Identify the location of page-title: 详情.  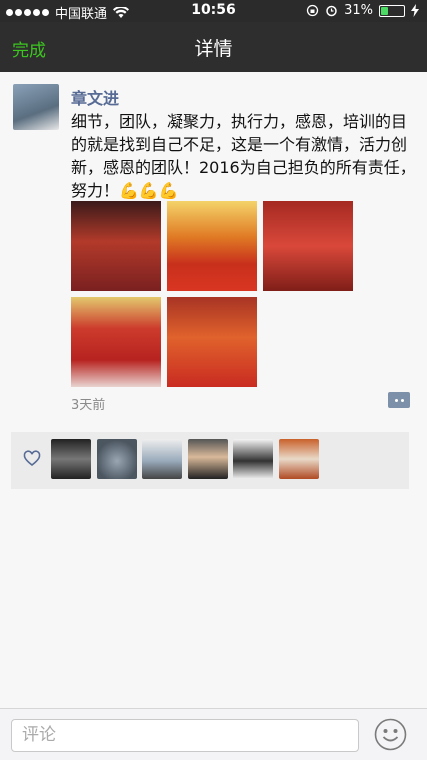
(213, 49).